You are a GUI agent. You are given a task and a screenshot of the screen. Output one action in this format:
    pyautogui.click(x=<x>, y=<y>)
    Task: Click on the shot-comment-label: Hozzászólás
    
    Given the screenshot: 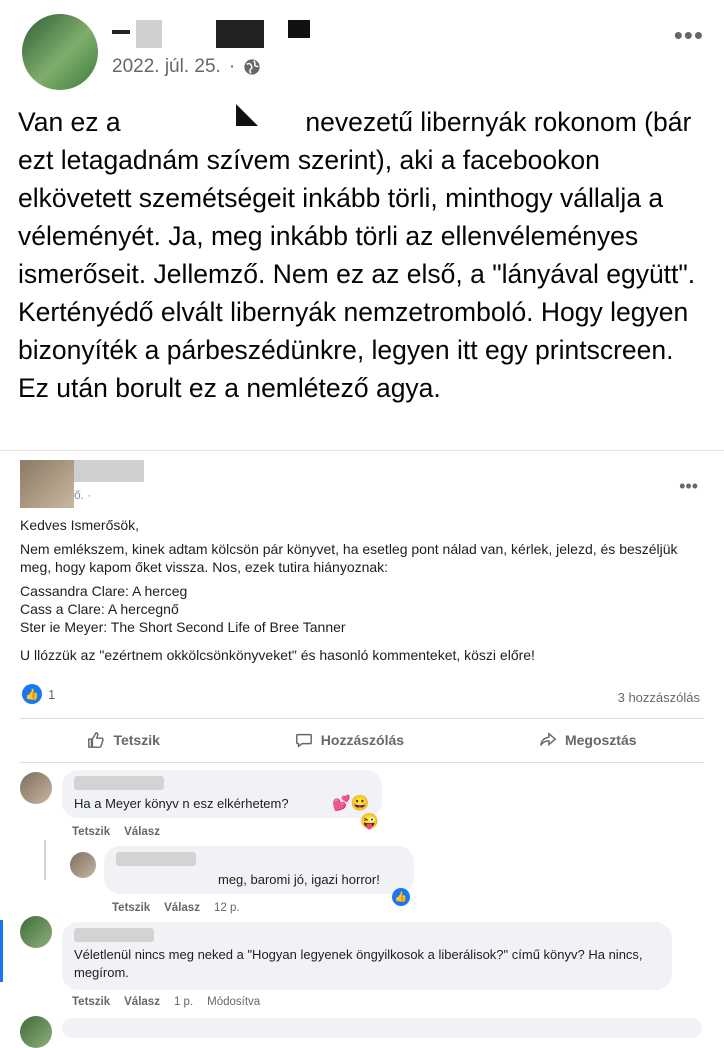 What is the action you would take?
    pyautogui.click(x=362, y=740)
    